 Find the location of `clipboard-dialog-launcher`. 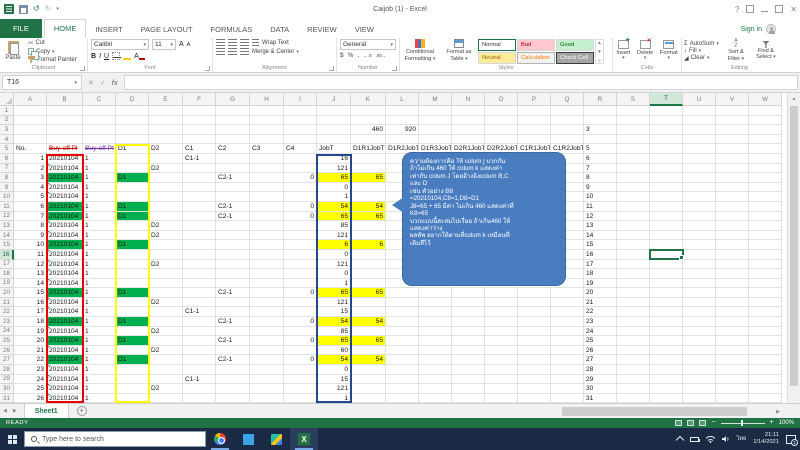

clipboard-dialog-launcher is located at coordinates (82, 68).